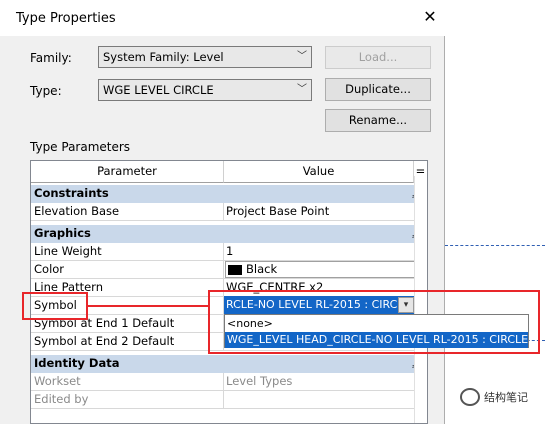 This screenshot has height=424, width=545. I want to click on param-name: Symbol at End 2 Default, so click(104, 341).